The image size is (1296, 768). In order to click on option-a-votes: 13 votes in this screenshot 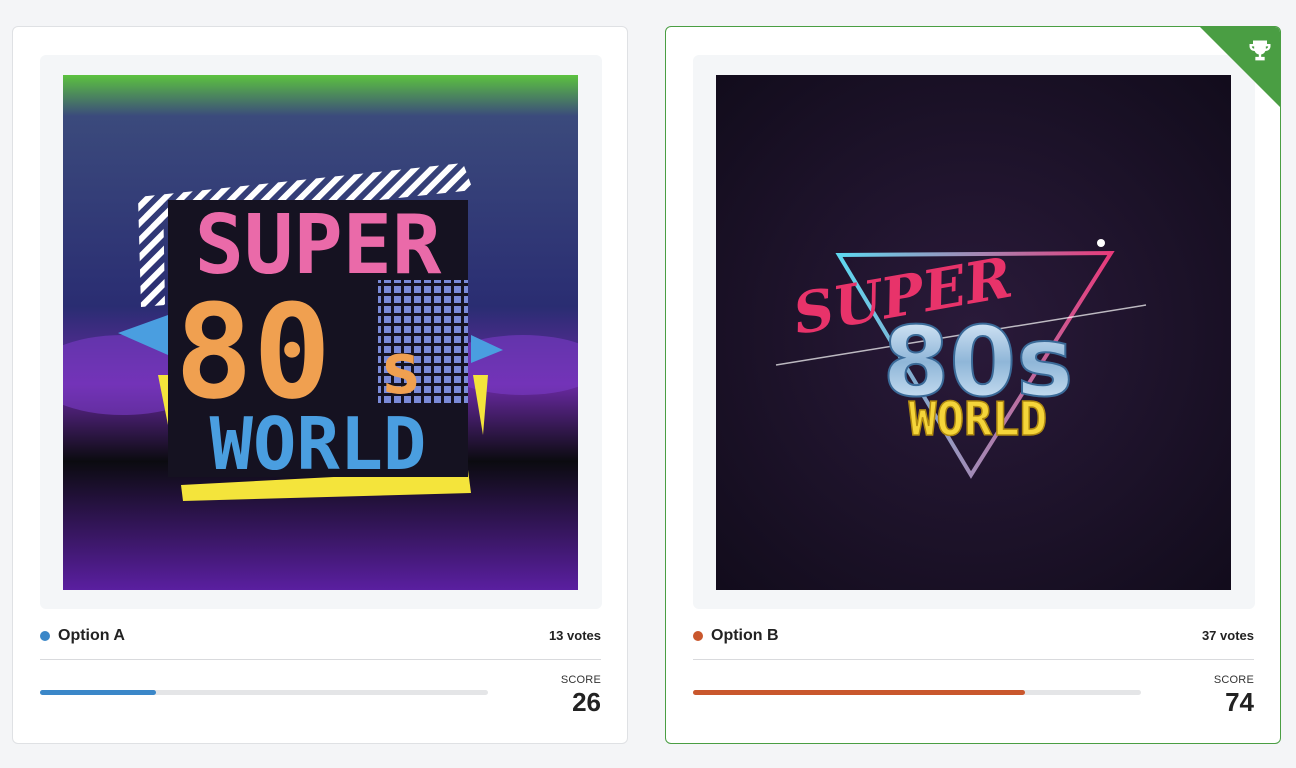, I will do `click(574, 635)`.